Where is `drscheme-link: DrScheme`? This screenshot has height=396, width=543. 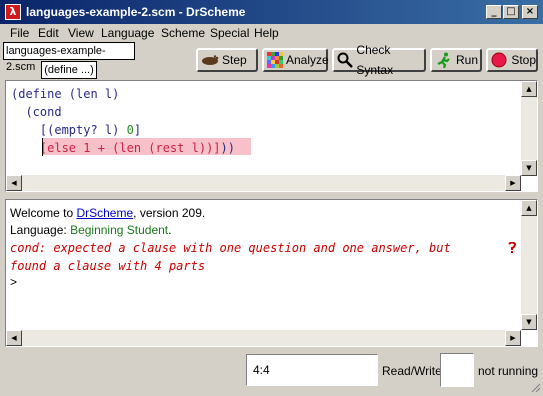
drscheme-link: DrScheme is located at coordinates (104, 213).